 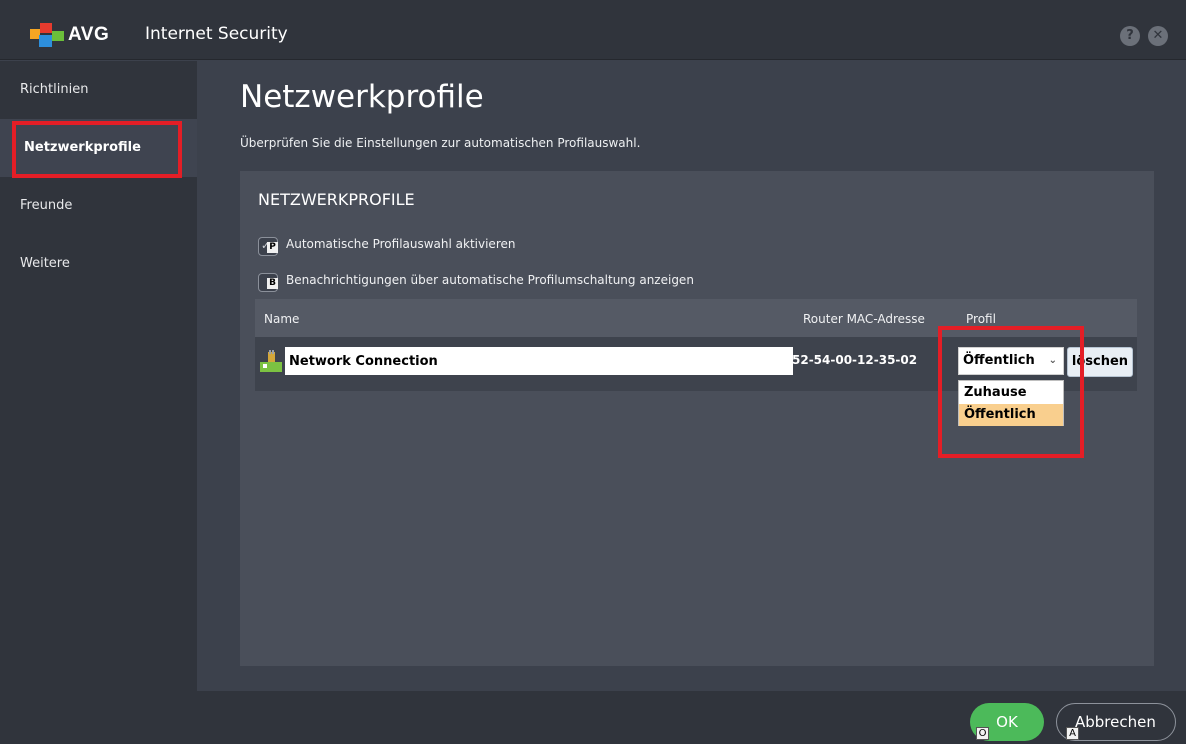 What do you see at coordinates (593, 30) in the screenshot?
I see `title-bar: AVG Internet Security ? ✕` at bounding box center [593, 30].